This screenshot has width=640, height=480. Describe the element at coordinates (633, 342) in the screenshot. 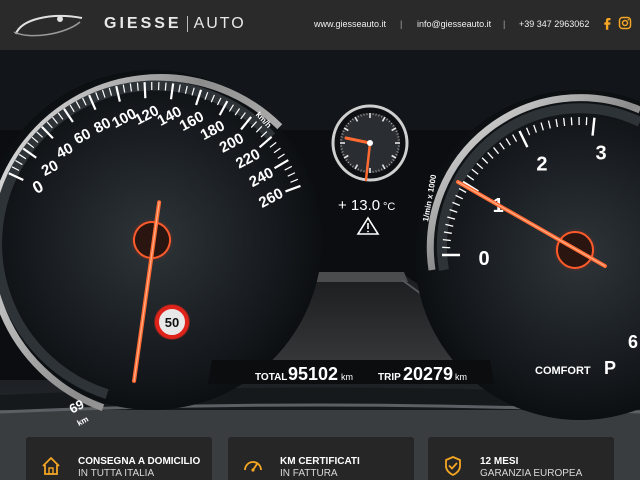

I see `partial-rpm-label: 6` at that location.